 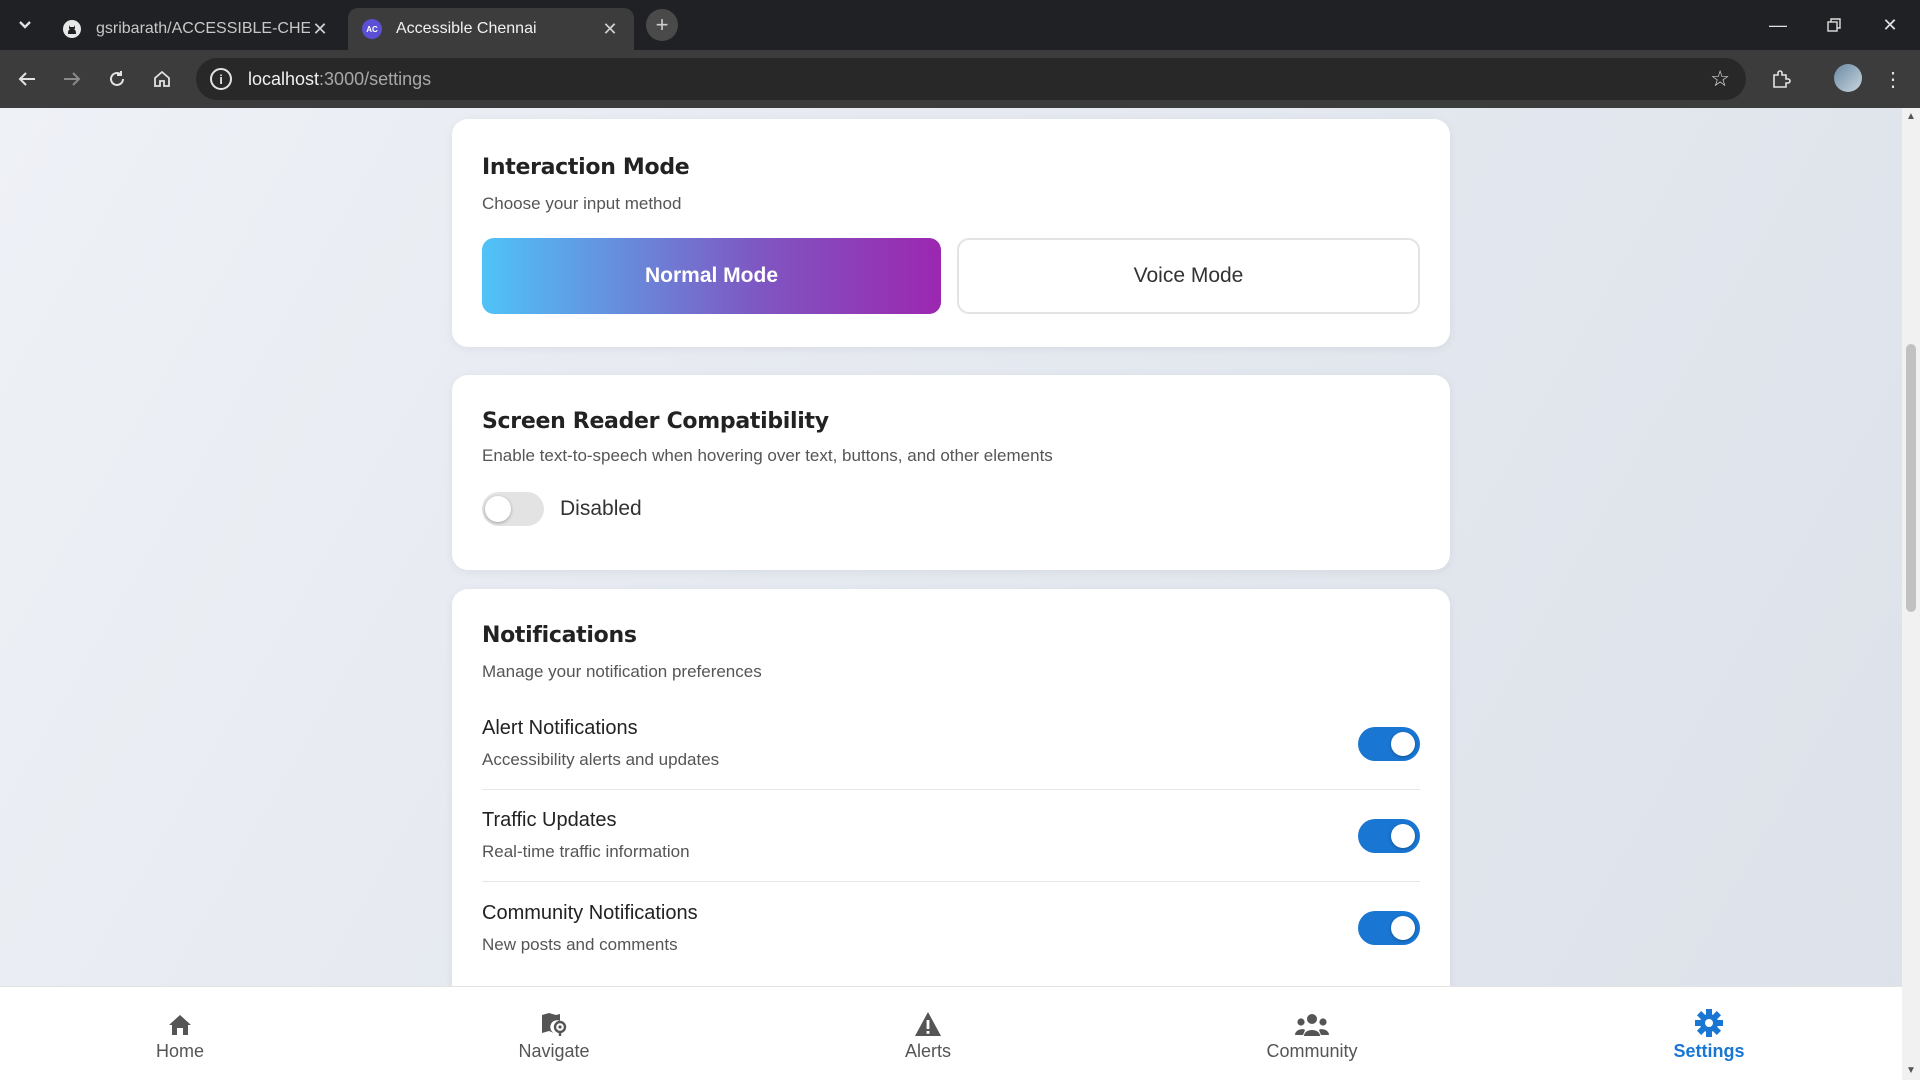 I want to click on mode-selector: Normal Mode Voice Mode, so click(x=951, y=276).